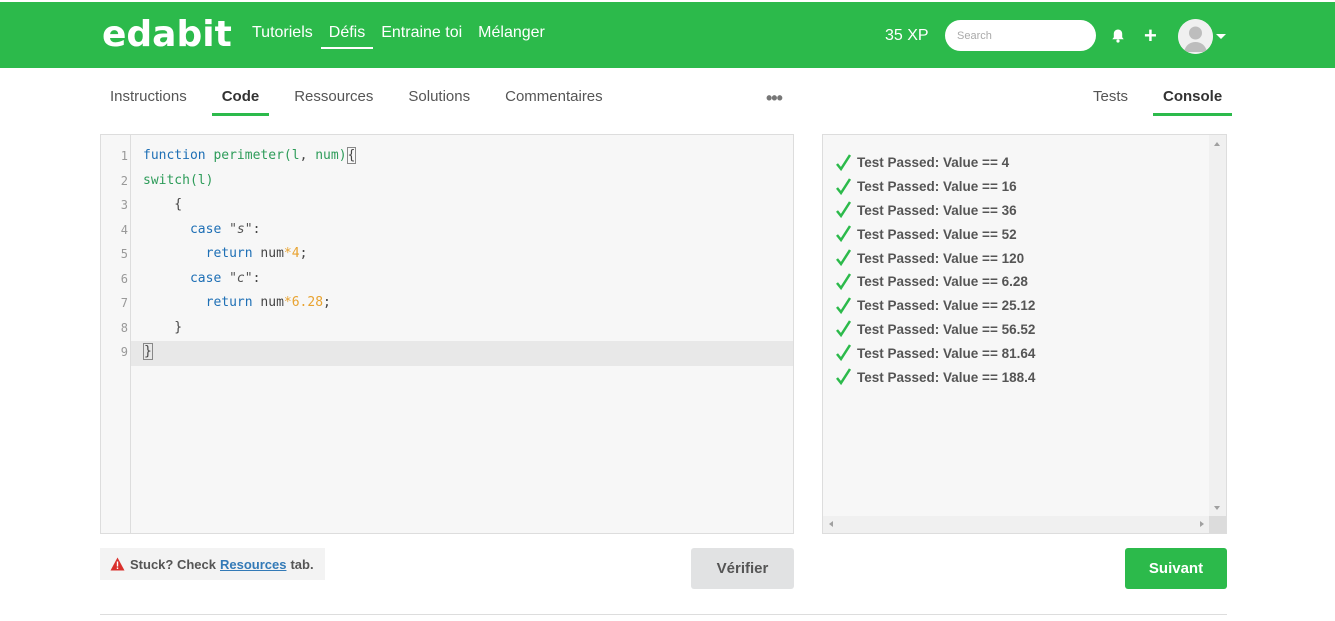 The width and height of the screenshot is (1335, 621). Describe the element at coordinates (1118, 36) in the screenshot. I see `bell-icon` at that location.